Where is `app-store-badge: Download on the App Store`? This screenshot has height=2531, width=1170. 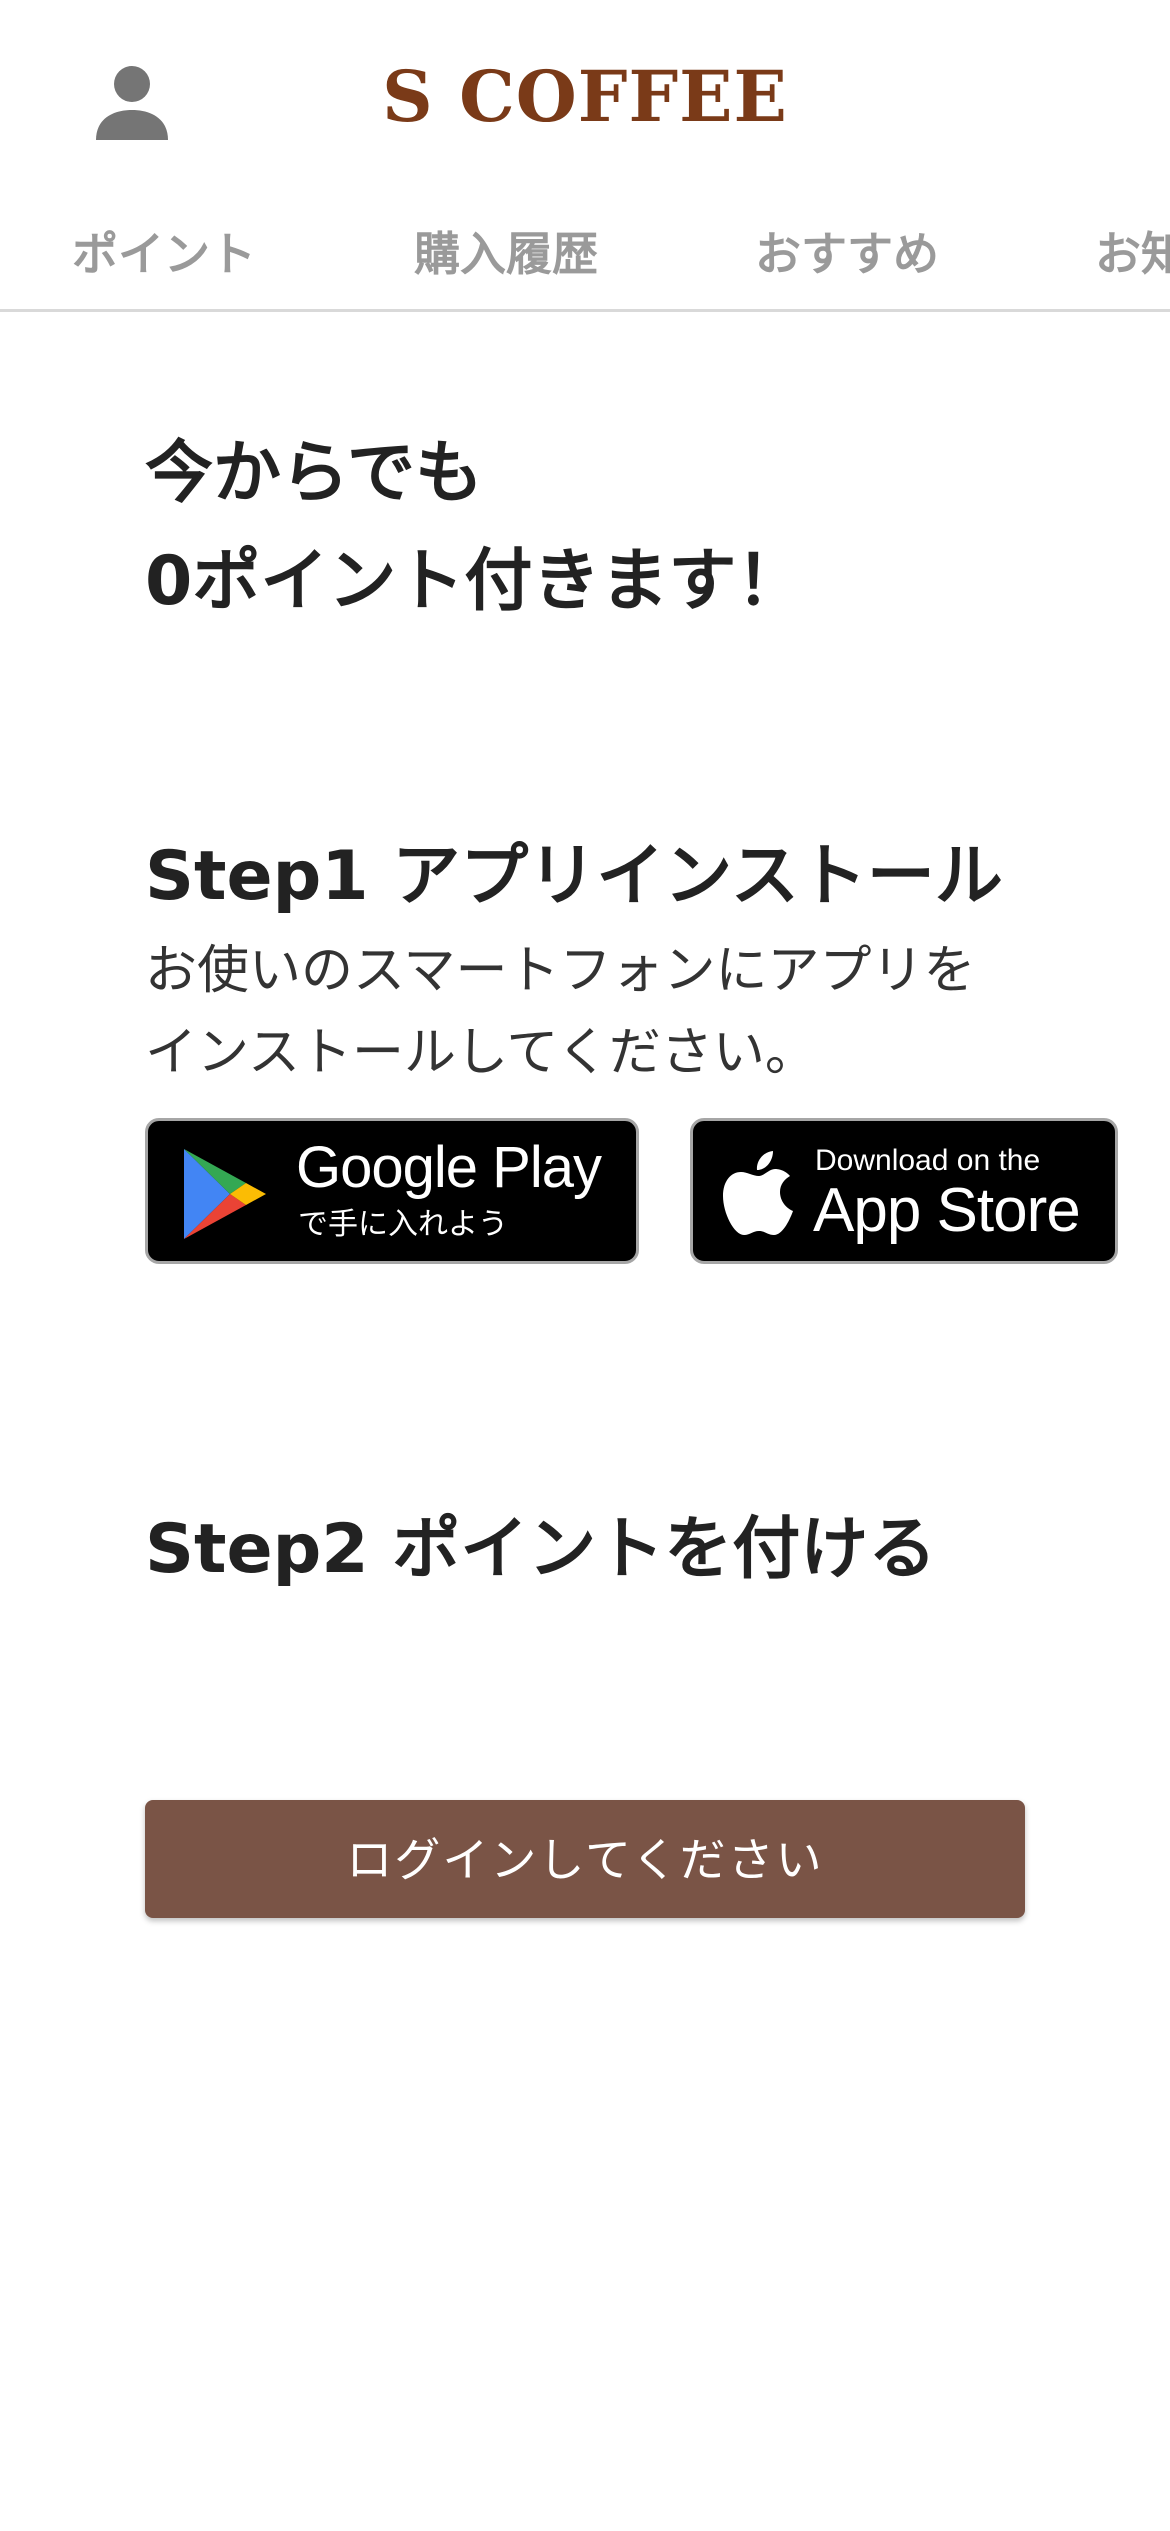
app-store-badge: Download on the App Store is located at coordinates (904, 1191).